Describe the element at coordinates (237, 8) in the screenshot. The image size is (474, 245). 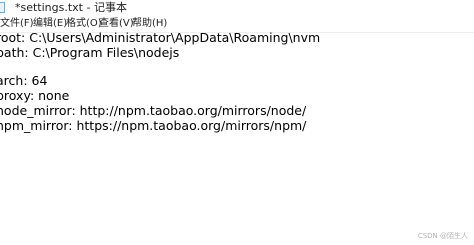
I see `title-bar: *settings.txt - 记事本` at that location.